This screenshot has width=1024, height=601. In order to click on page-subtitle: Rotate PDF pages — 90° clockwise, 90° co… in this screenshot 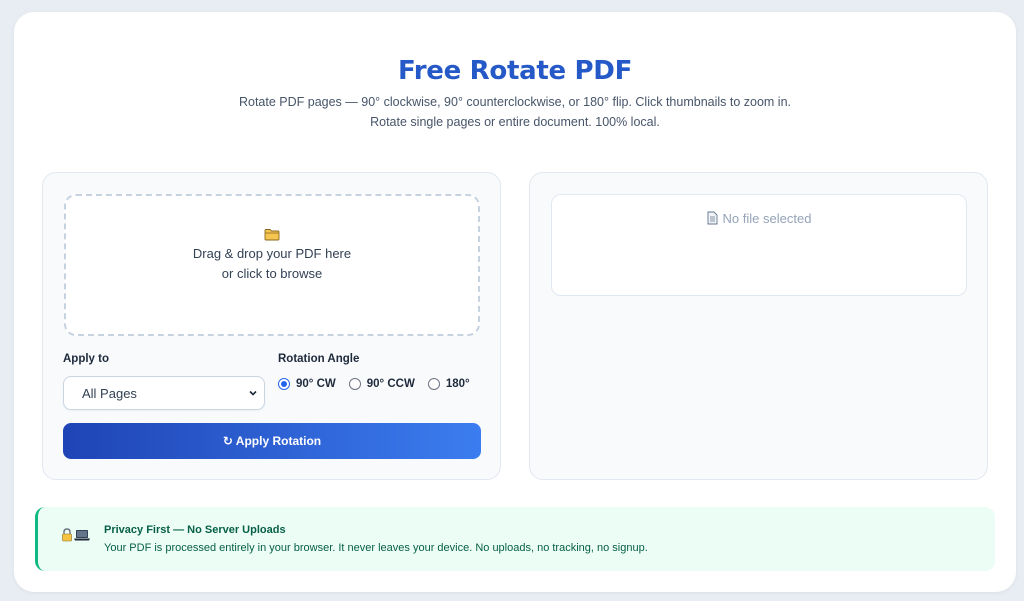, I will do `click(515, 112)`.